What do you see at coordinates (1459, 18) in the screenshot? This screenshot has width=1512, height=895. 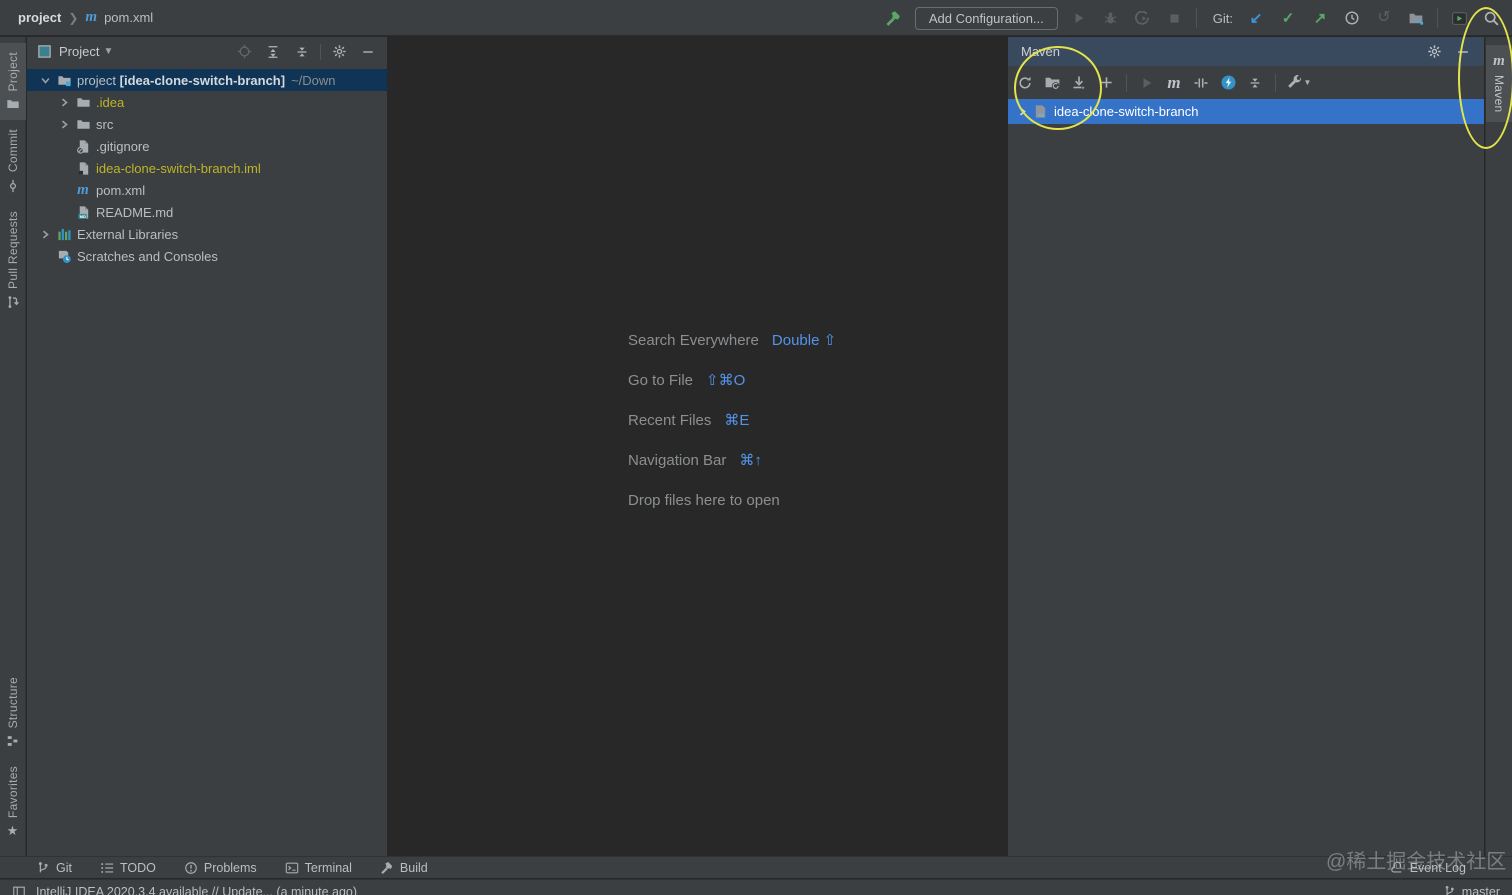 I see `run-anything-button` at bounding box center [1459, 18].